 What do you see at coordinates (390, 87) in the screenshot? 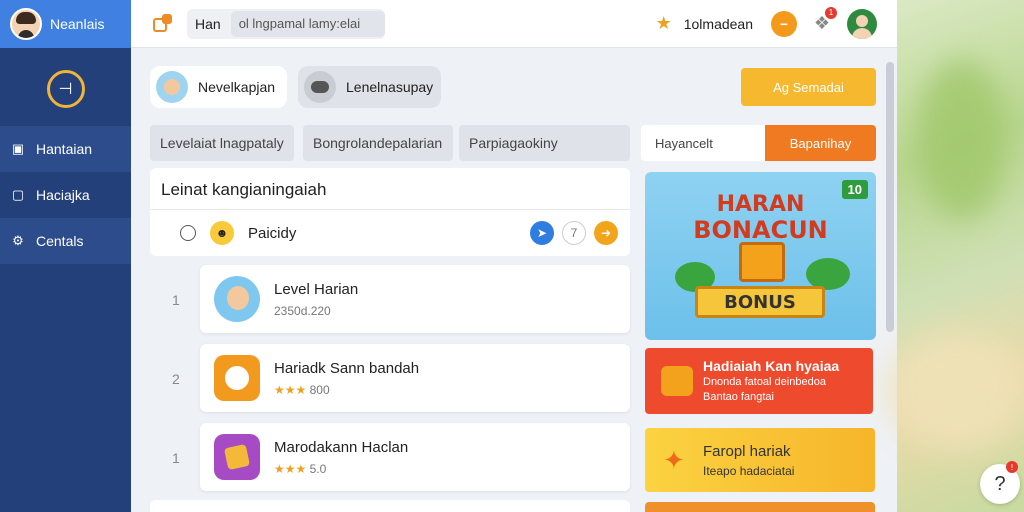
I see `chip-label: Lenelnasupay` at bounding box center [390, 87].